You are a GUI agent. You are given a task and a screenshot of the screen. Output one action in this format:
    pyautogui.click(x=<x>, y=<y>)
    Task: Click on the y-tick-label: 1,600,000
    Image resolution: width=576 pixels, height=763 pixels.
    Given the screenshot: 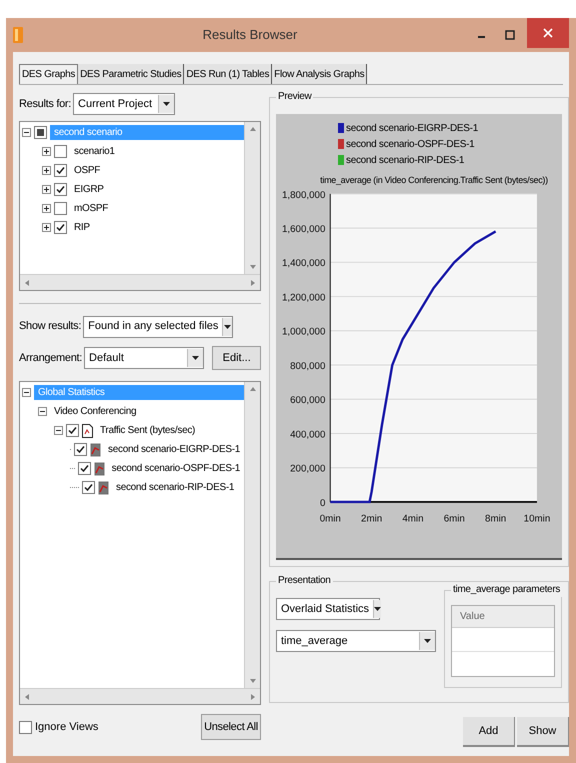 What is the action you would take?
    pyautogui.click(x=304, y=228)
    